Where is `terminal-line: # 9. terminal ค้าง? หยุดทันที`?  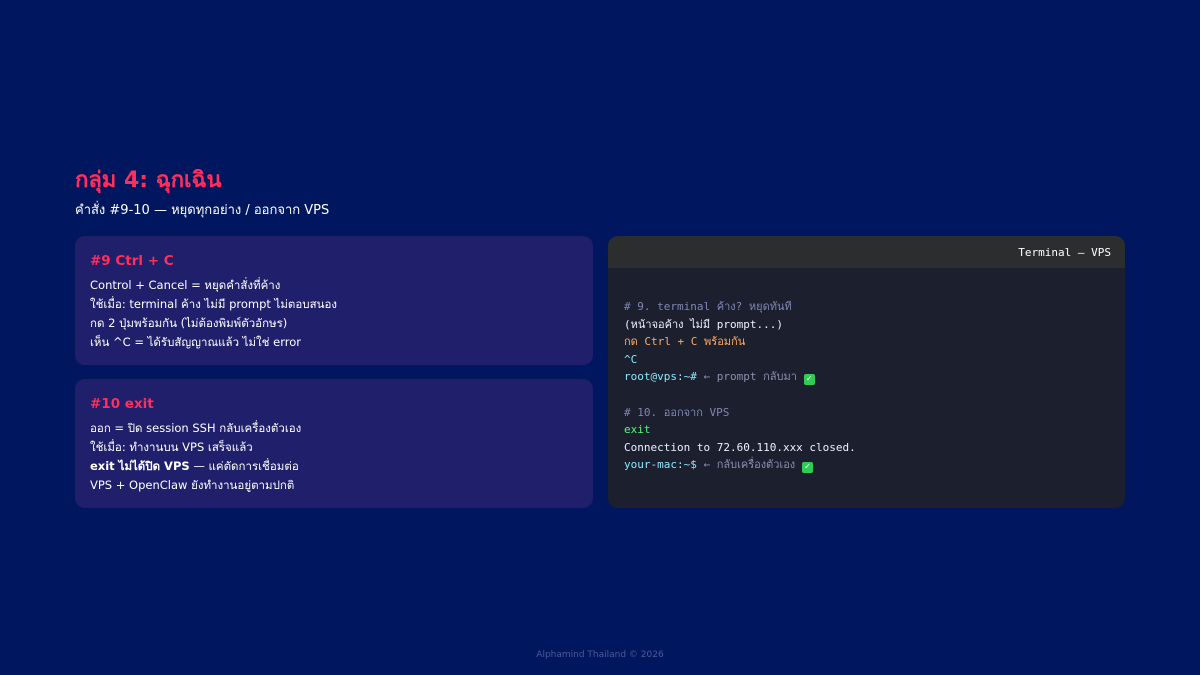
terminal-line: # 9. terminal ค้าง? หยุดทันที is located at coordinates (708, 306).